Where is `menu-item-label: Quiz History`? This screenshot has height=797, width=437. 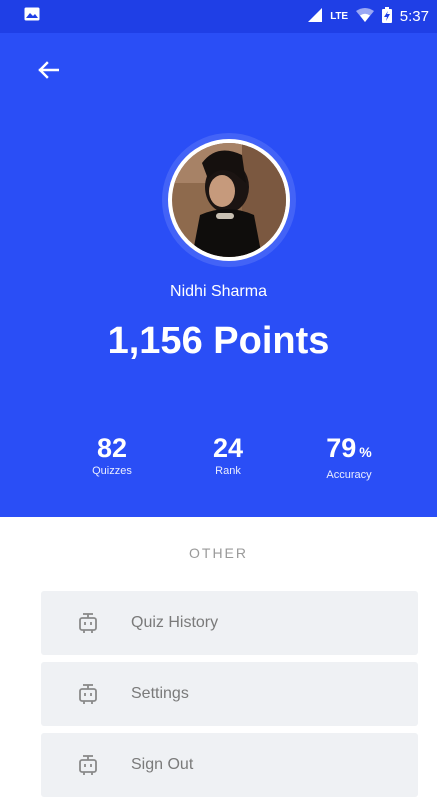 menu-item-label: Quiz History is located at coordinates (175, 622).